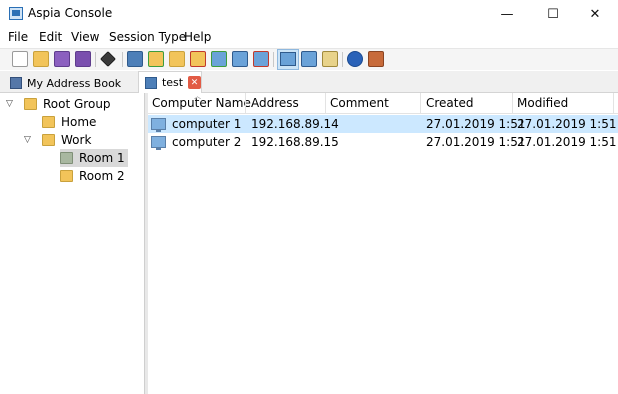 The image size is (618, 394). I want to click on tree-item-home: Home, so click(69, 122).